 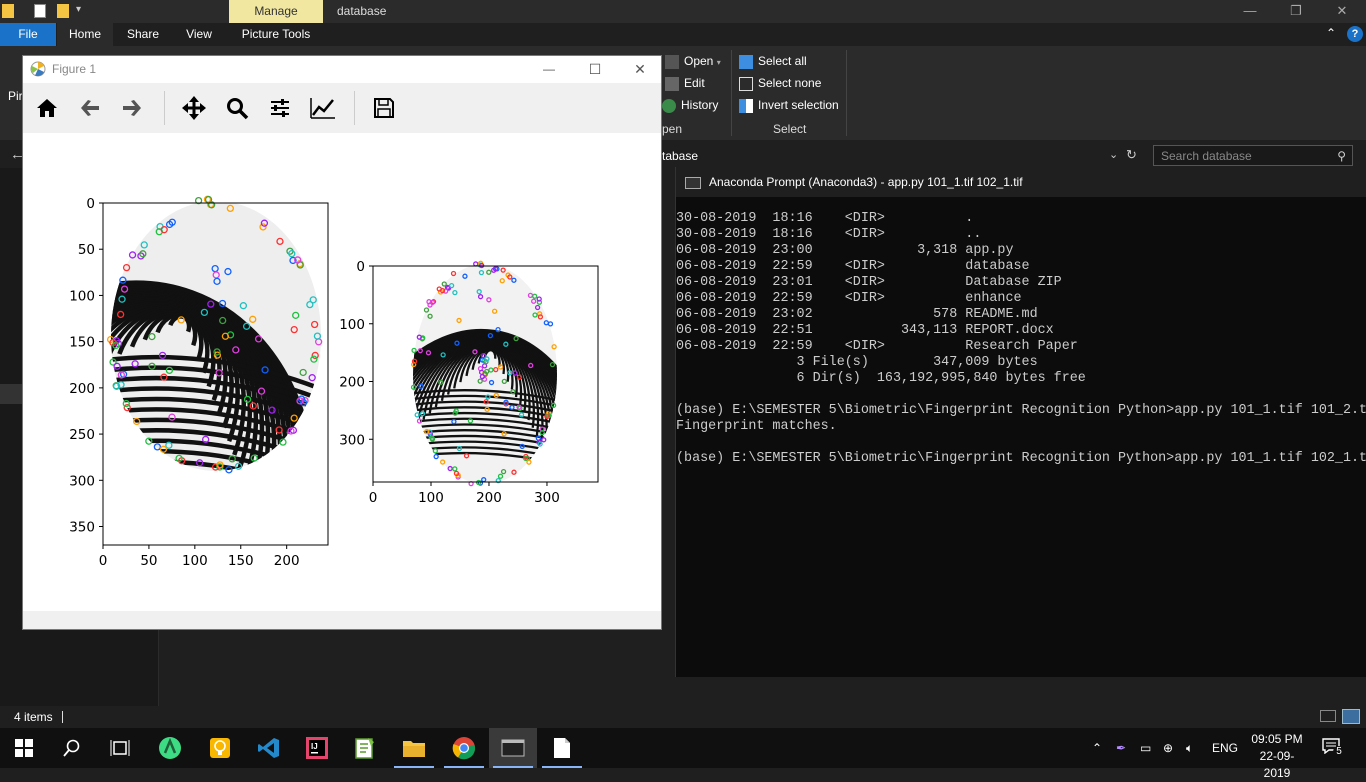 What do you see at coordinates (849, 298) in the screenshot?
I see `console-line: 06-08-2019 22:59 <DIR> enhance` at bounding box center [849, 298].